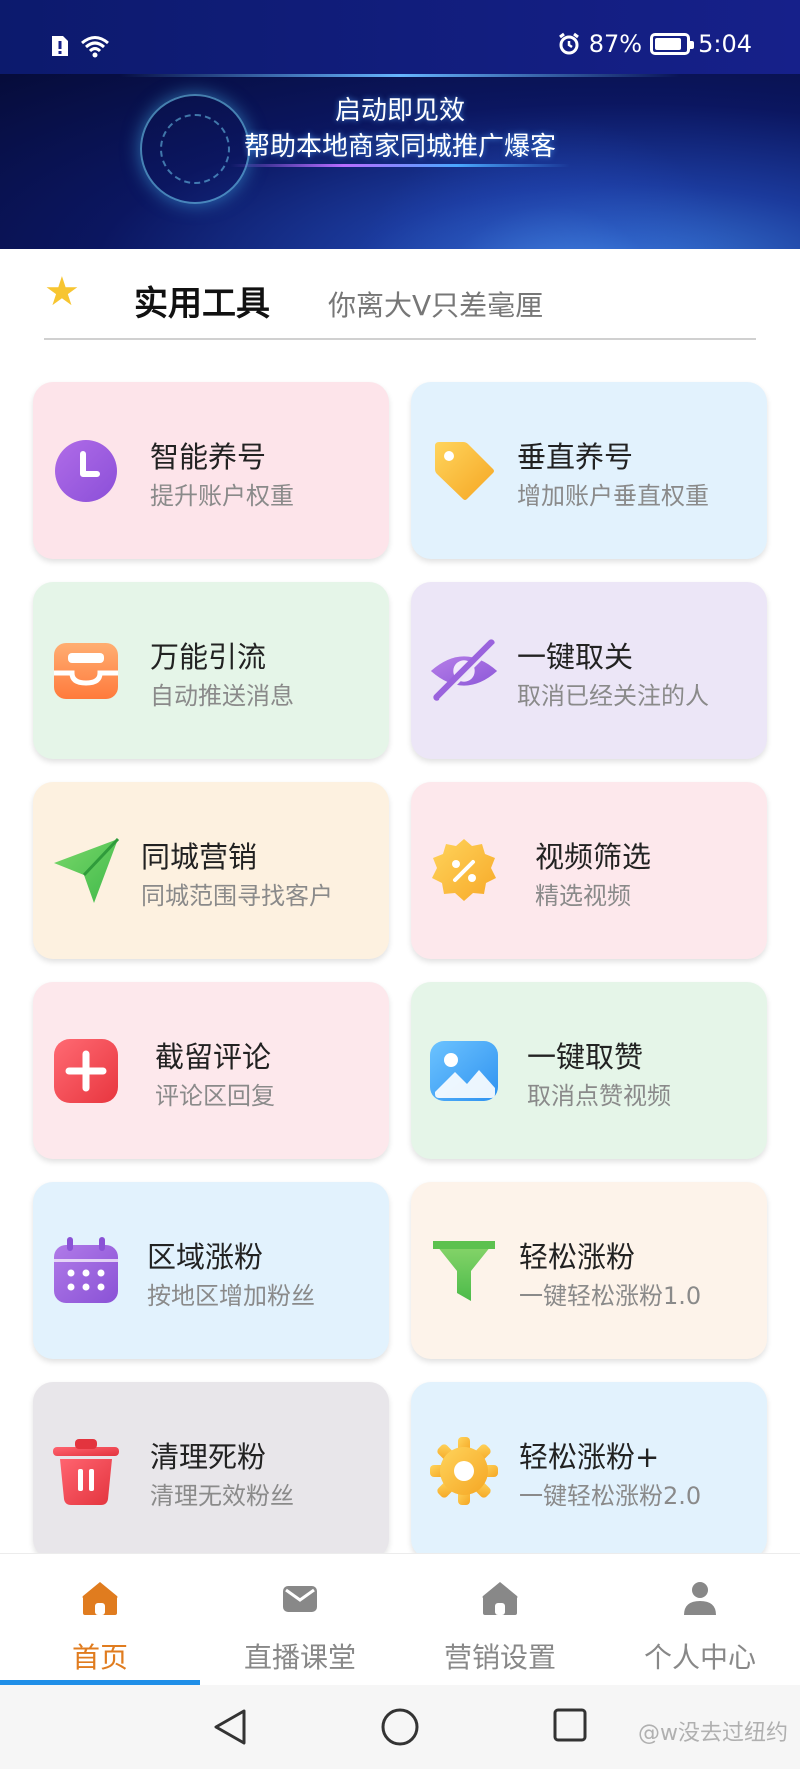 The height and width of the screenshot is (1769, 800). Describe the element at coordinates (575, 457) in the screenshot. I see `tool-title: 垂直养号` at that location.